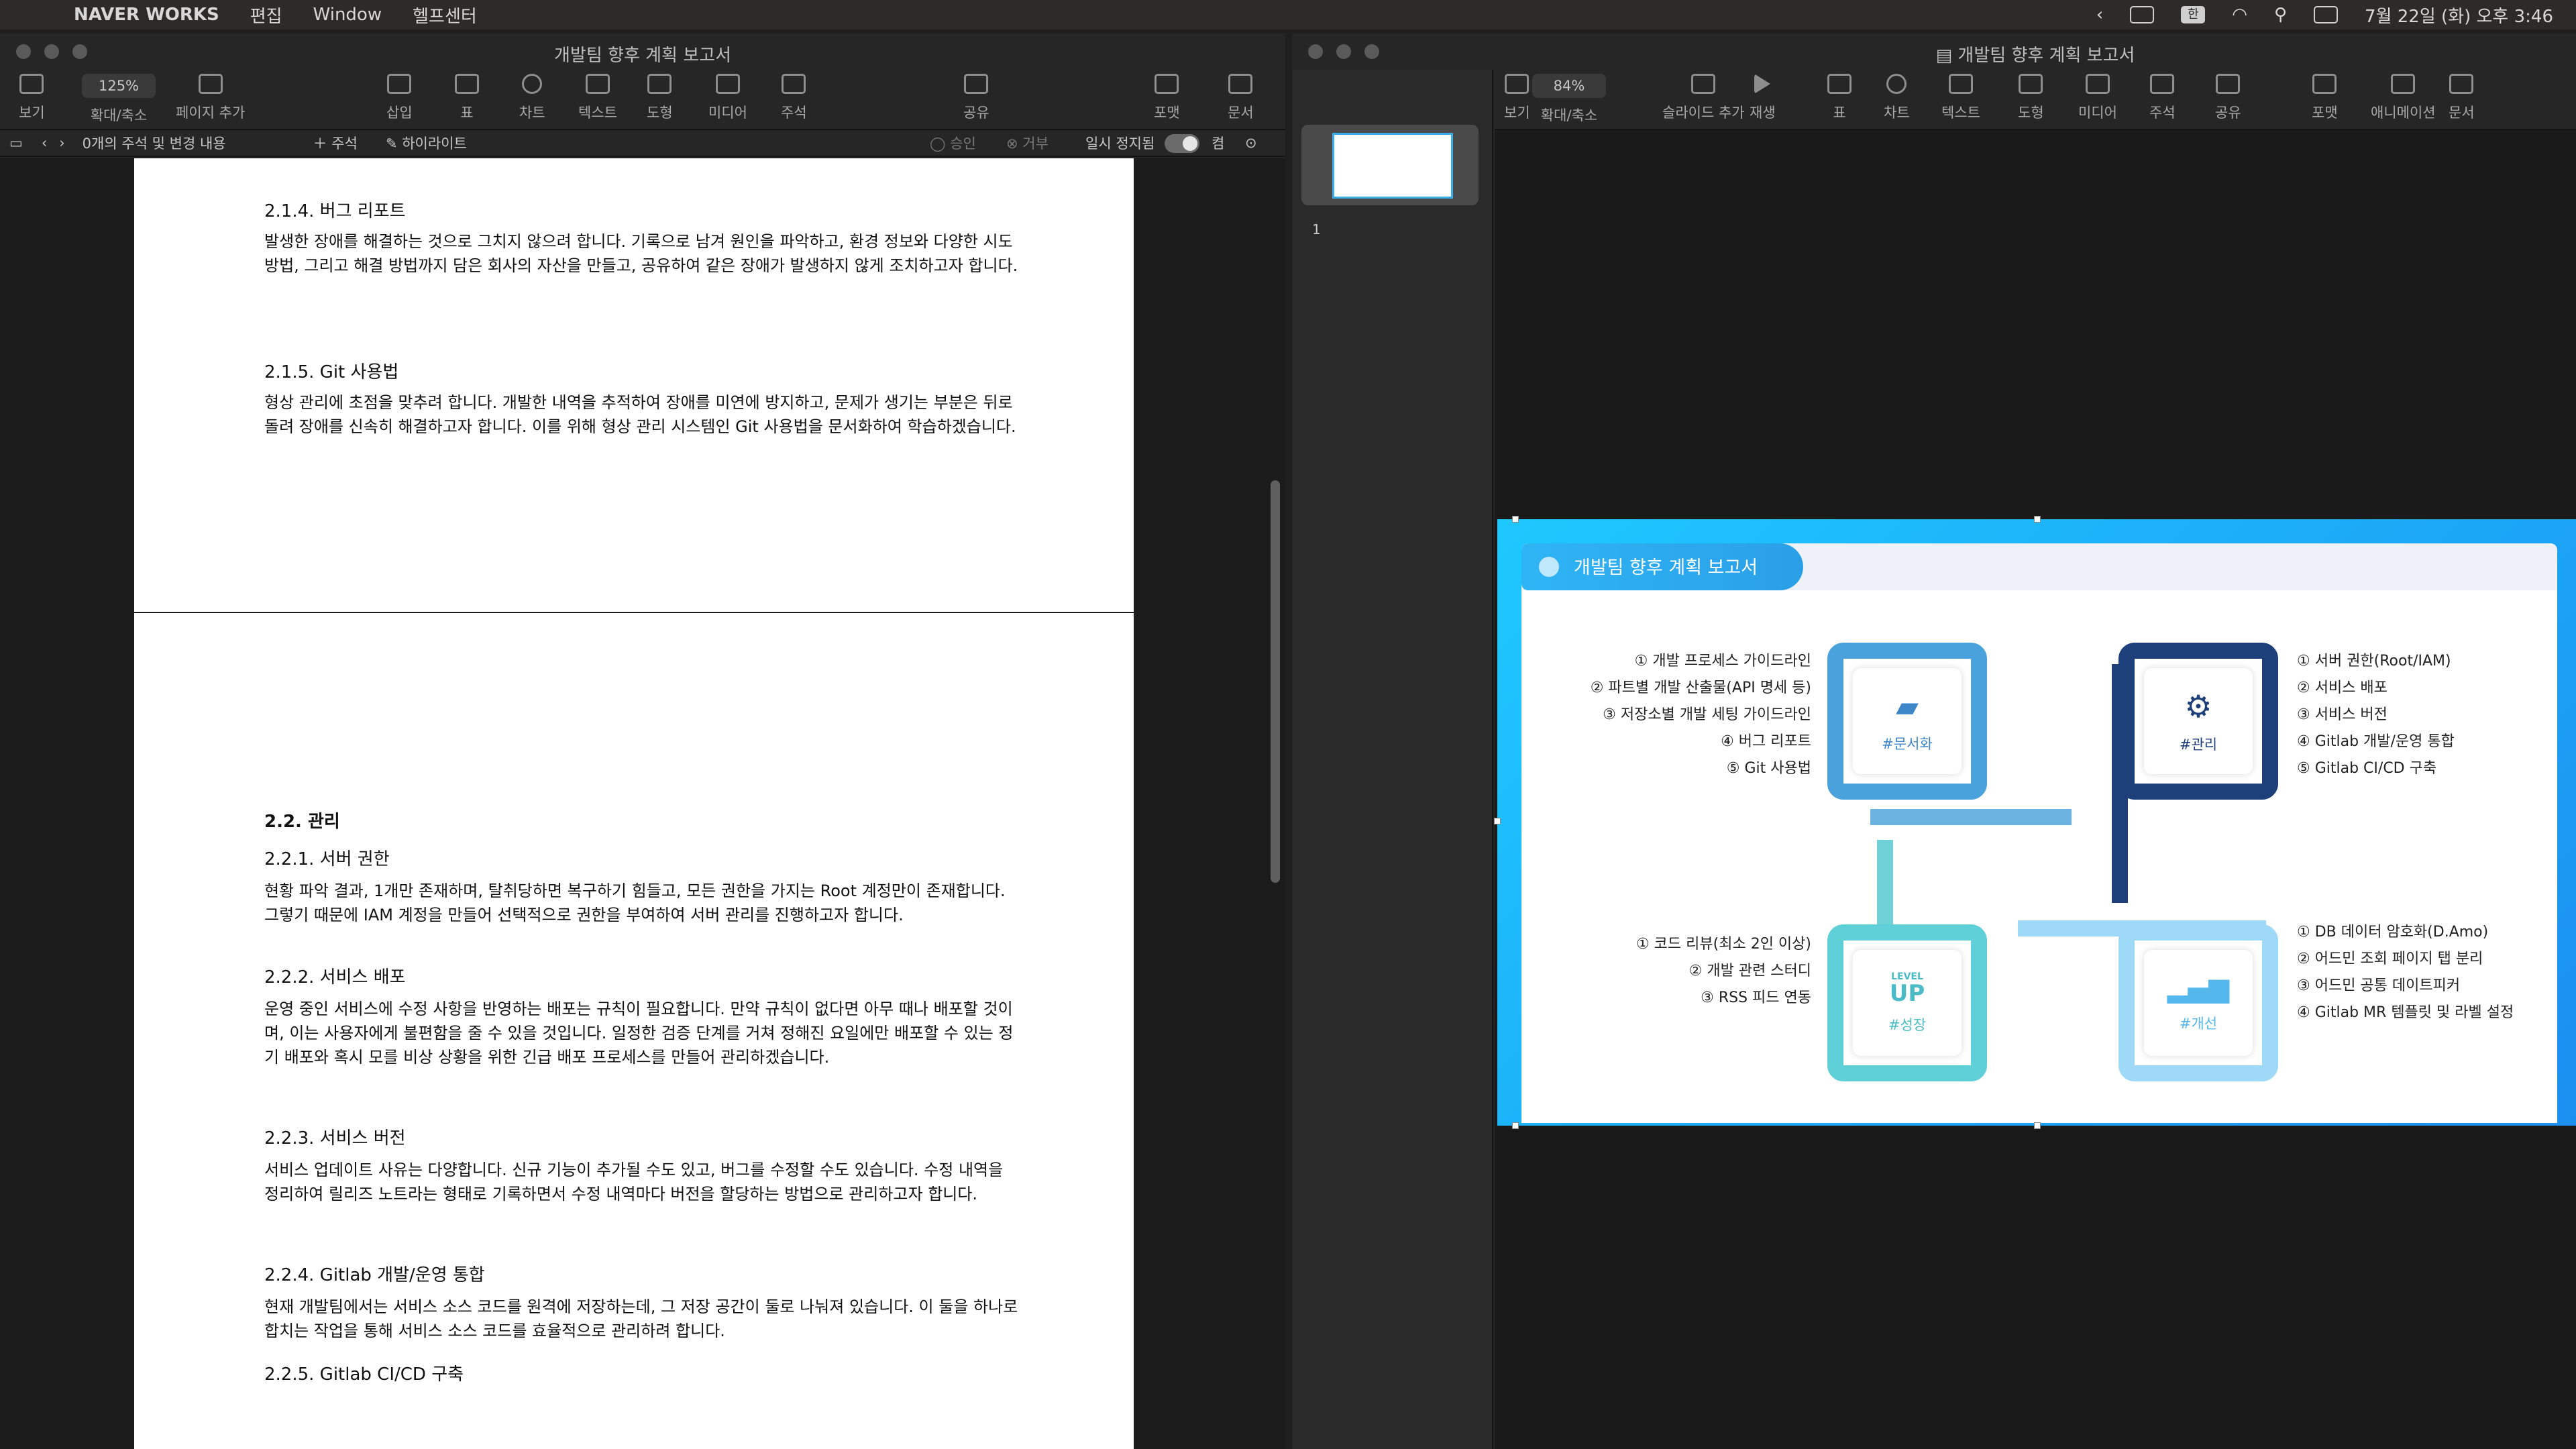 The image size is (2576, 1449). What do you see at coordinates (2376, 768) in the screenshot?
I see `manage-item-5: ⑤ Gitlab CI/CD 구축` at bounding box center [2376, 768].